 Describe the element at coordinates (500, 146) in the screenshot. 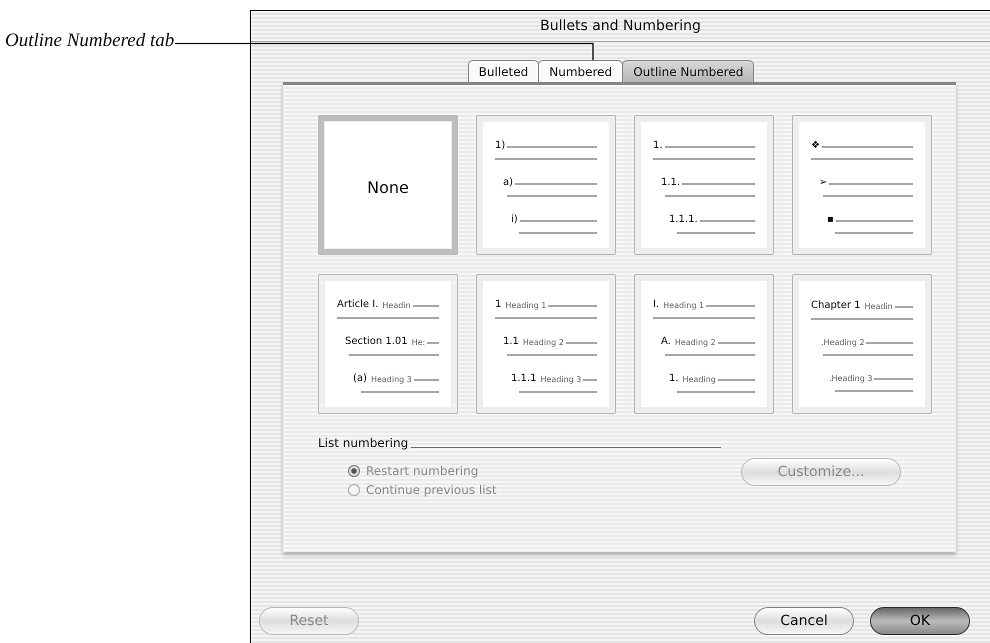

I see `outline-marker: 1)` at that location.